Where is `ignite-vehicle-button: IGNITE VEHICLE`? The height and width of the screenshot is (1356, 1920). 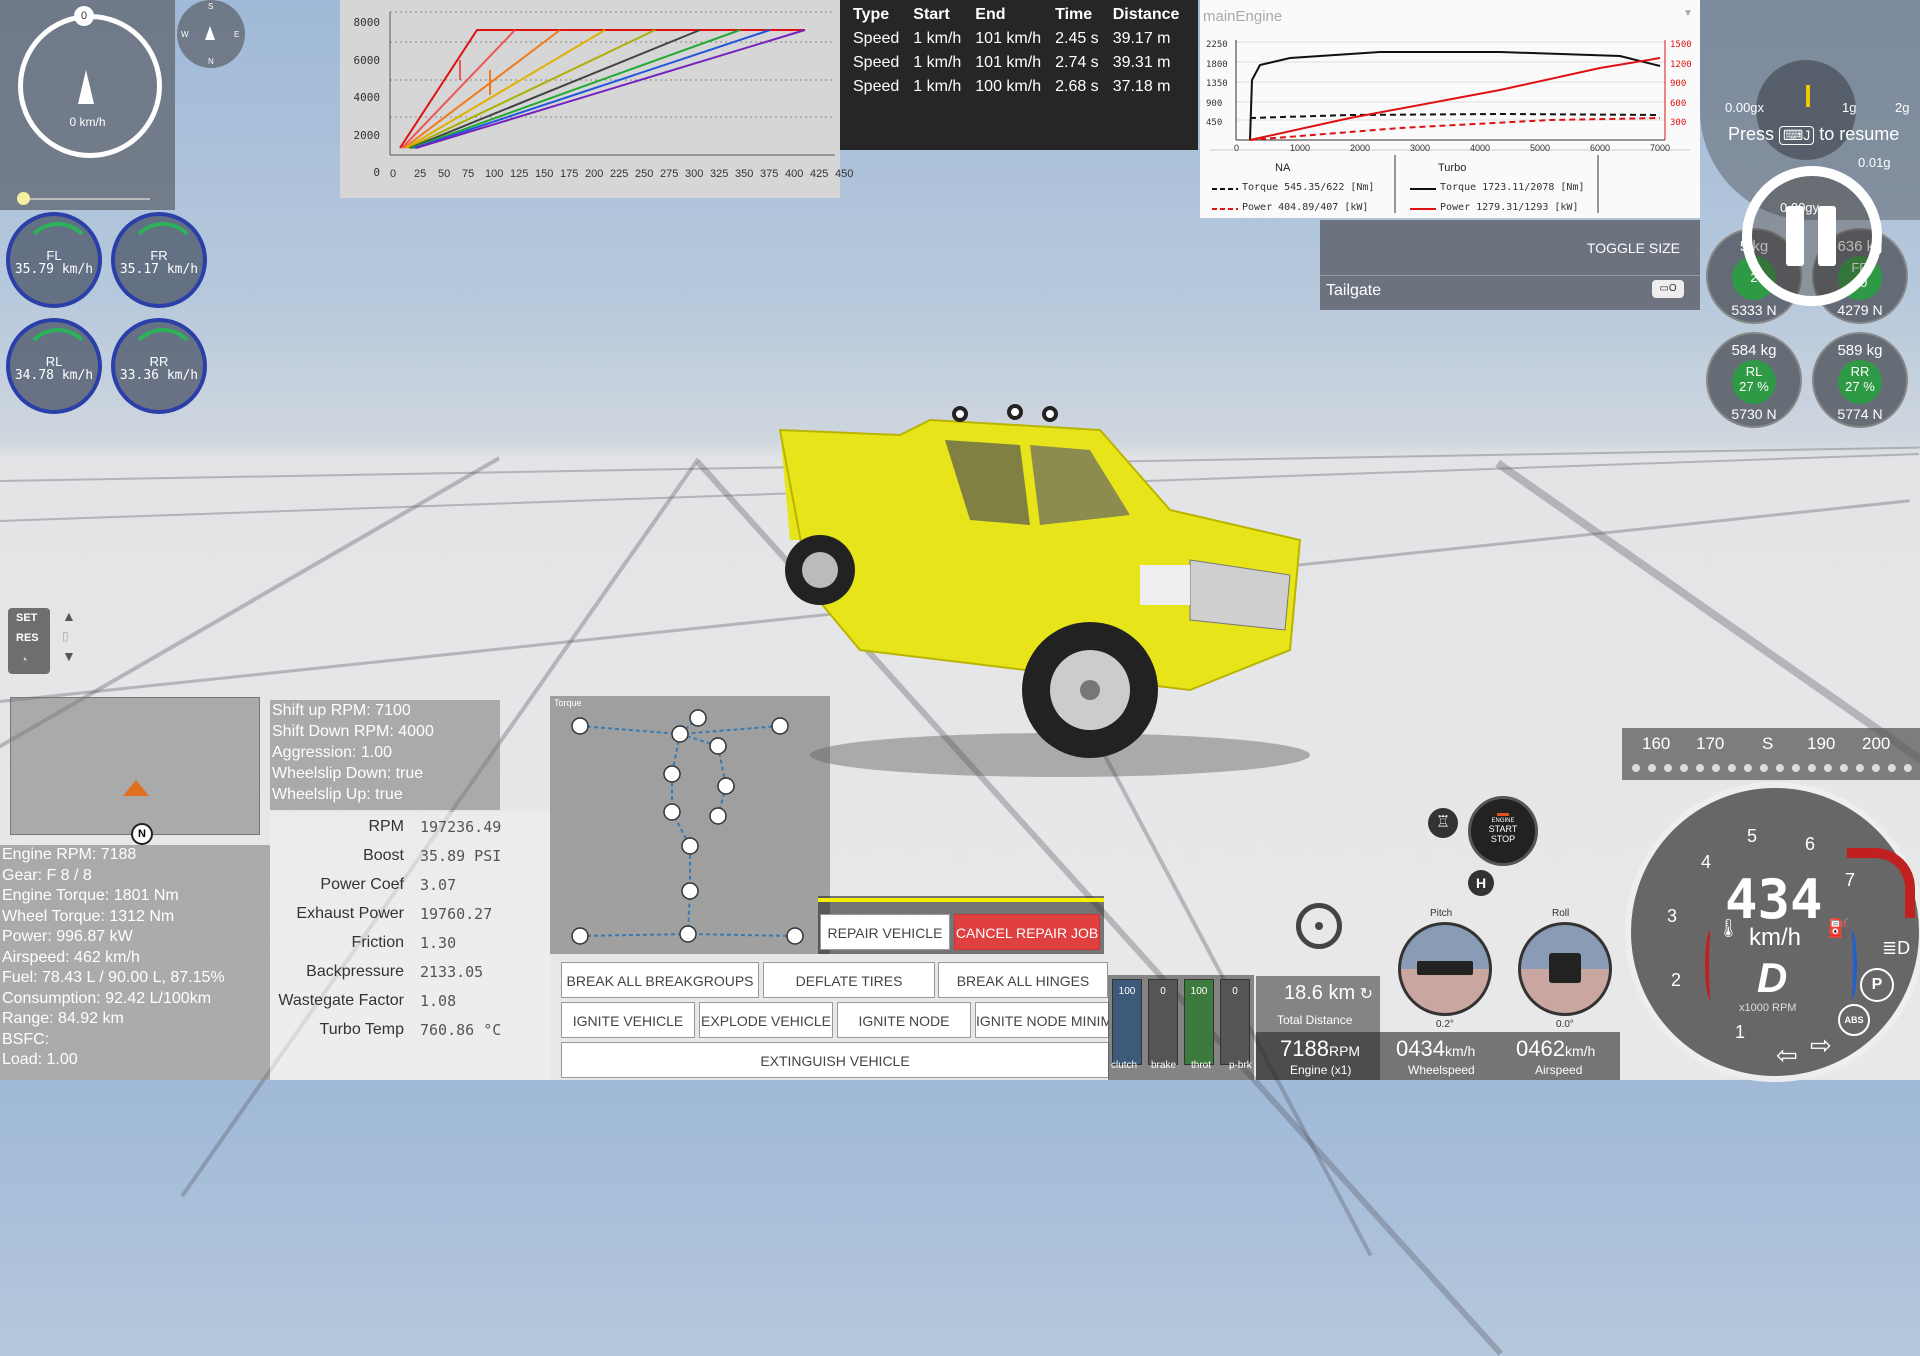 ignite-vehicle-button: IGNITE VEHICLE is located at coordinates (628, 1020).